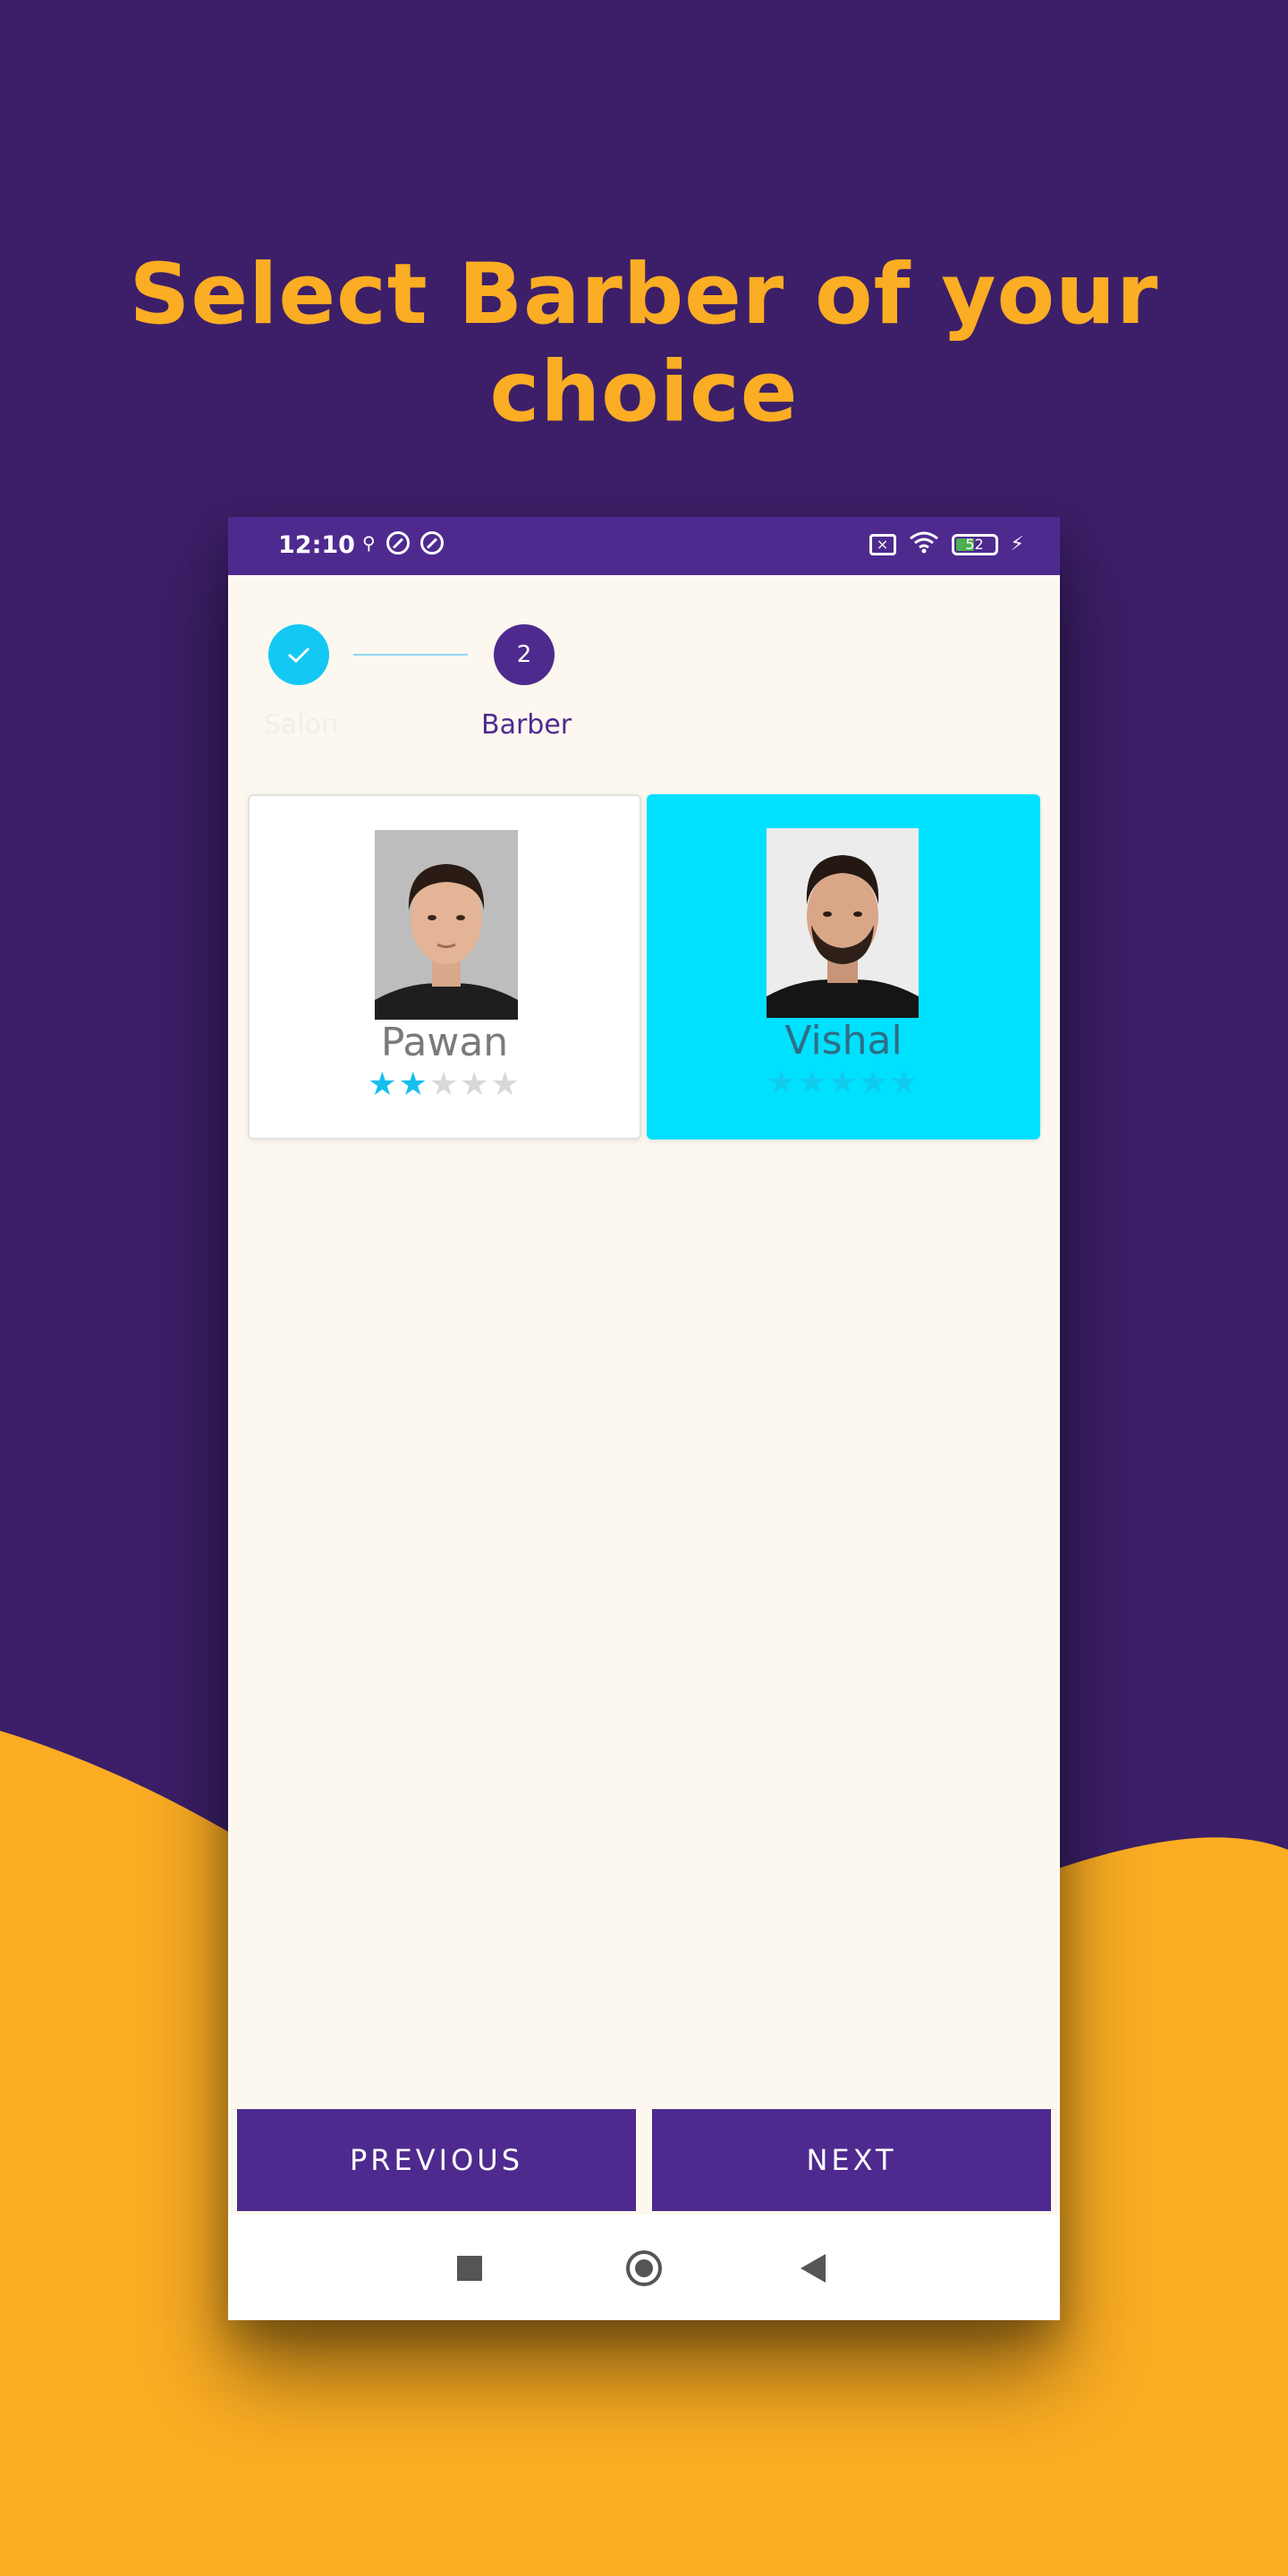  I want to click on step-salon-complete, so click(298, 654).